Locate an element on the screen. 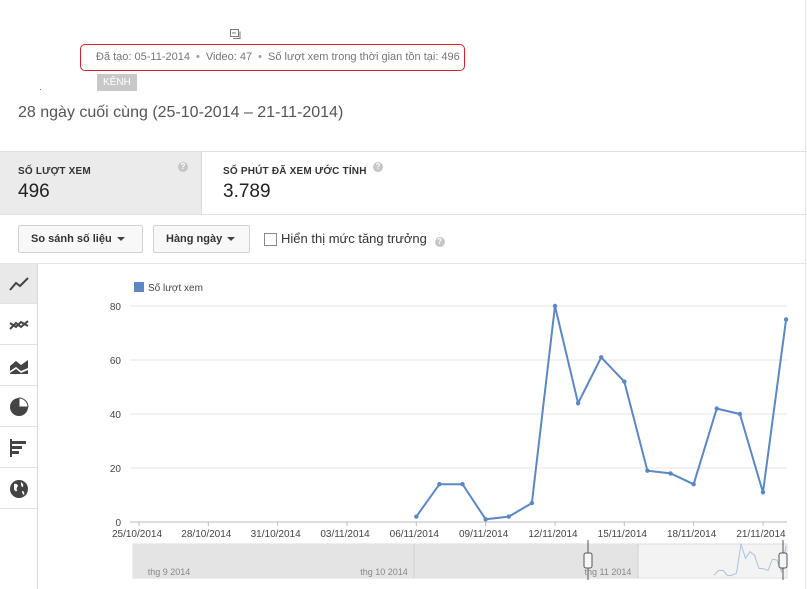 Image resolution: width=807 pixels, height=589 pixels. x-tick-label: 09/11/2014 is located at coordinates (484, 534).